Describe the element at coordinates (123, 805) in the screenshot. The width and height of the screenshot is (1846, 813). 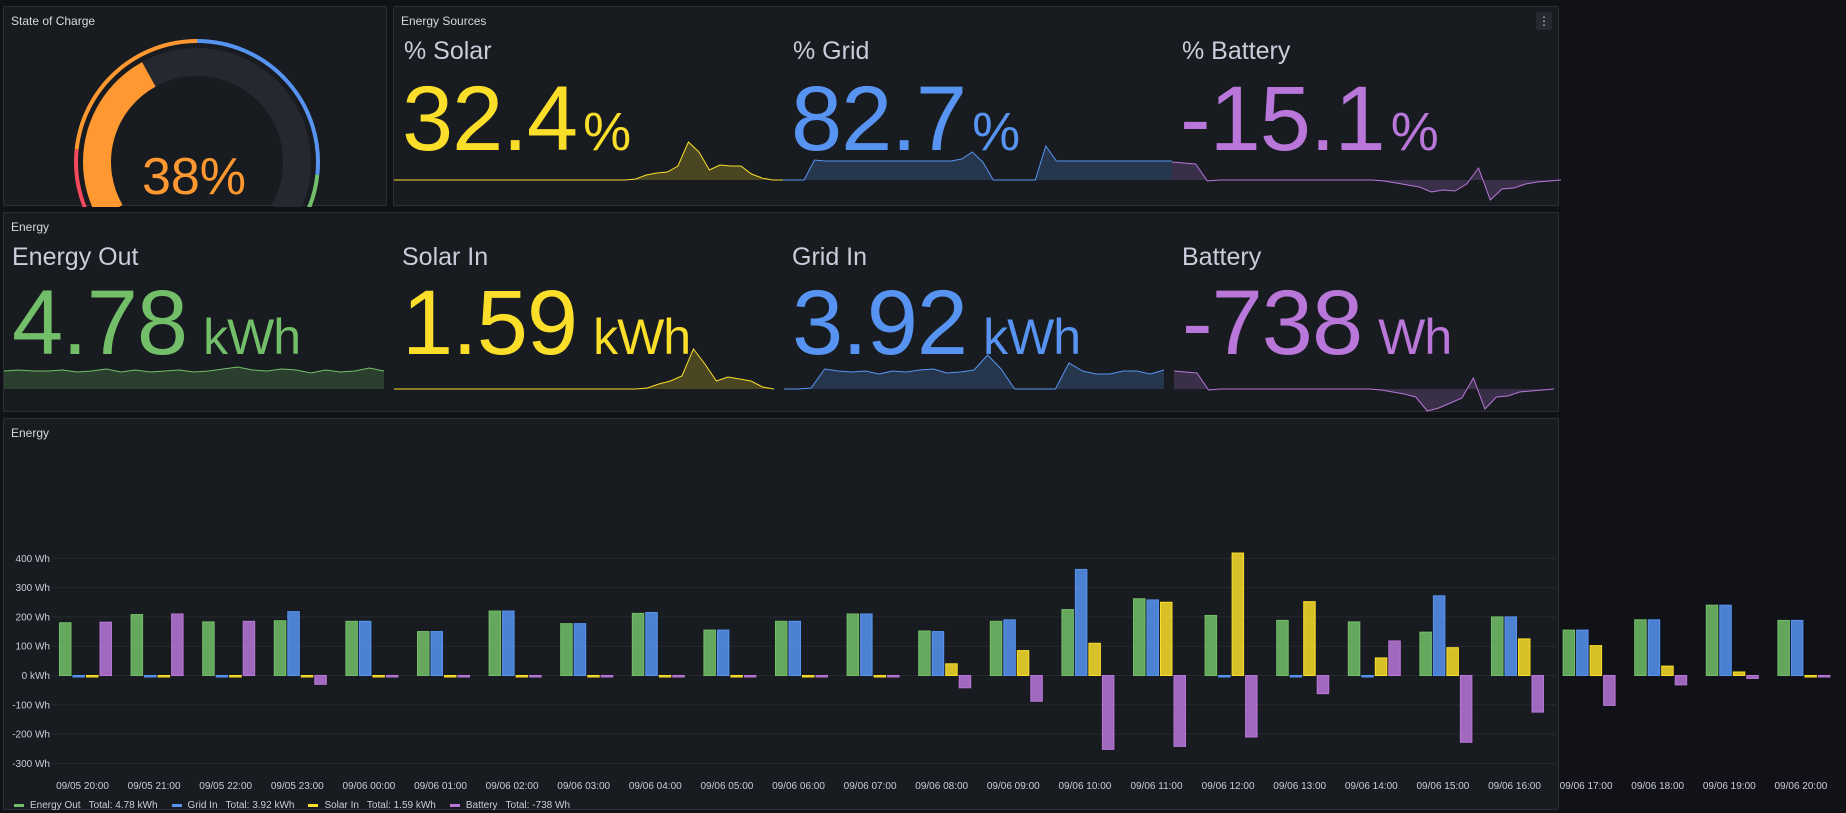
I see `legend-summary: Total: 4.78 kWh` at that location.